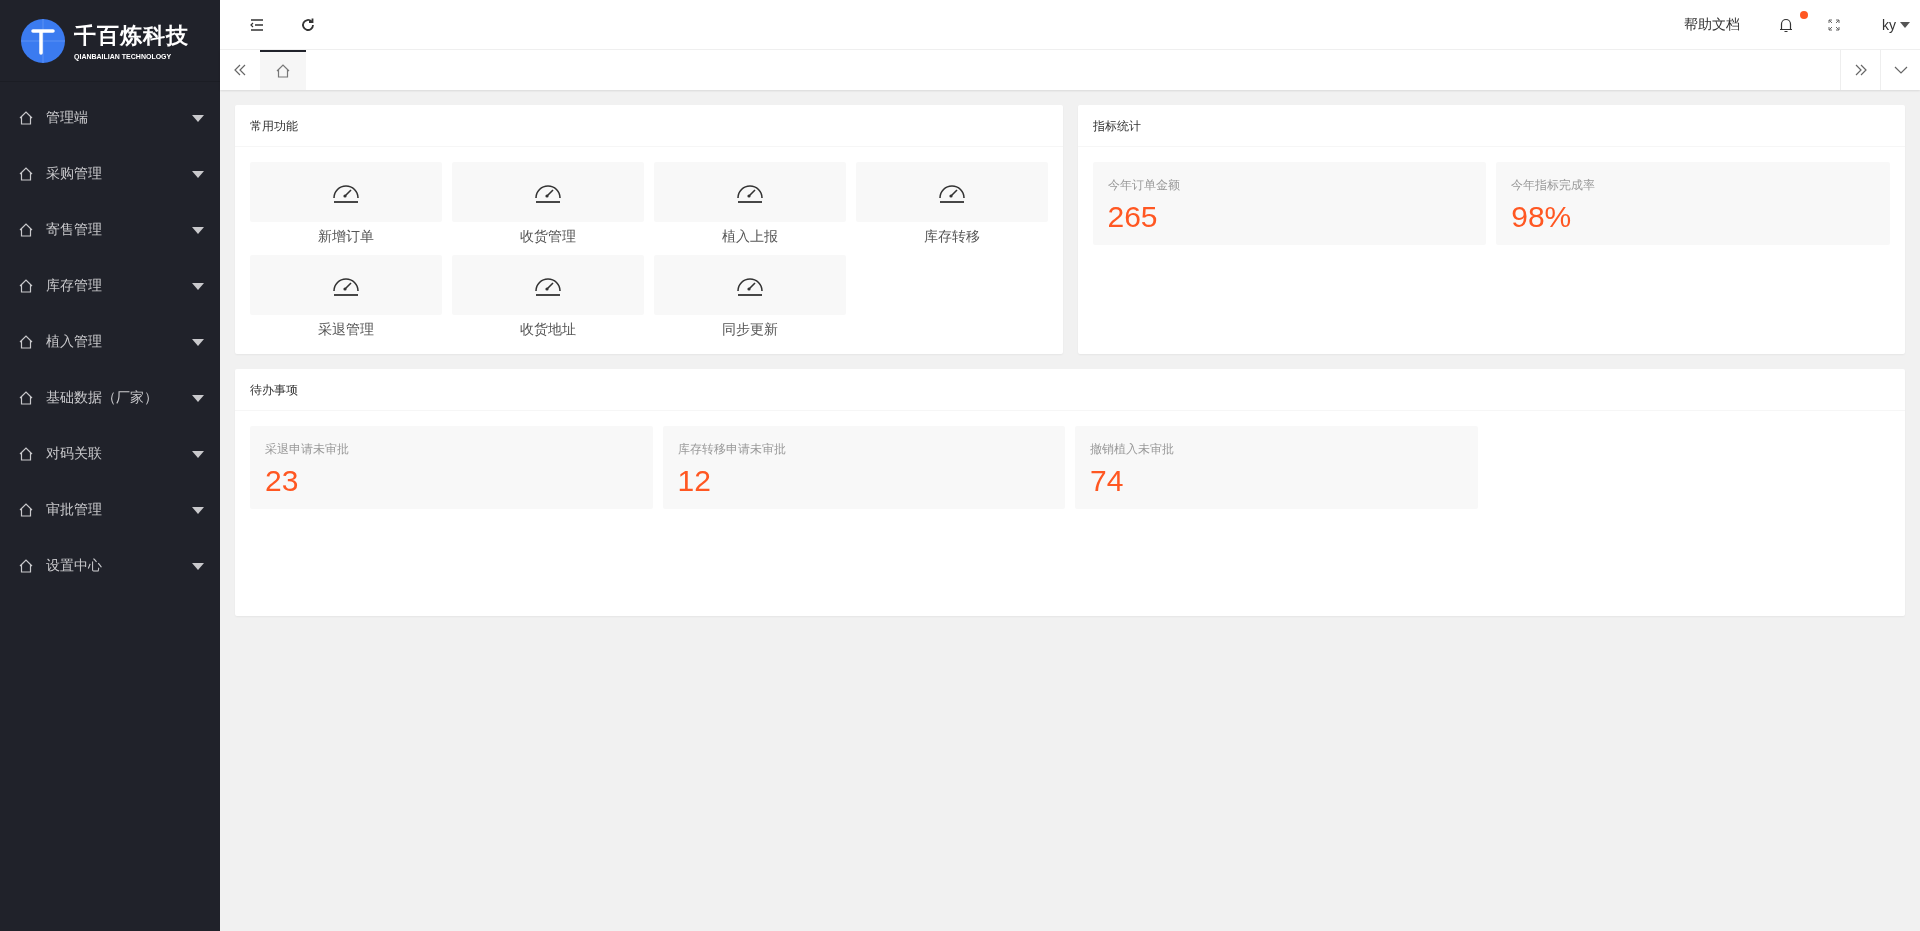 This screenshot has width=1920, height=931. I want to click on sidebar-item: 寄售管理, so click(110, 230).